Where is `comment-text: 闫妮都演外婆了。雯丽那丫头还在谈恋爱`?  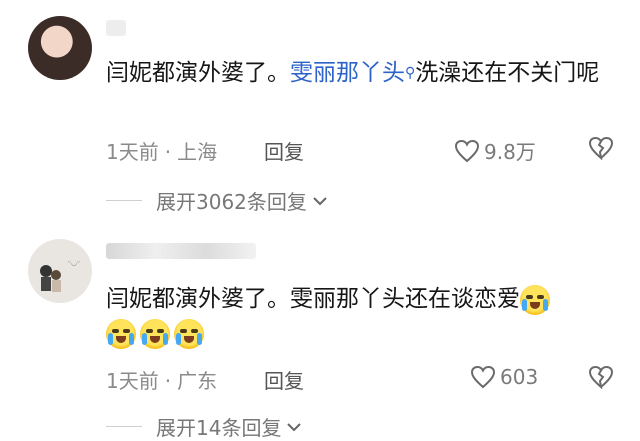 comment-text: 闫妮都演外婆了。雯丽那丫头还在谈恋爱 is located at coordinates (361, 316).